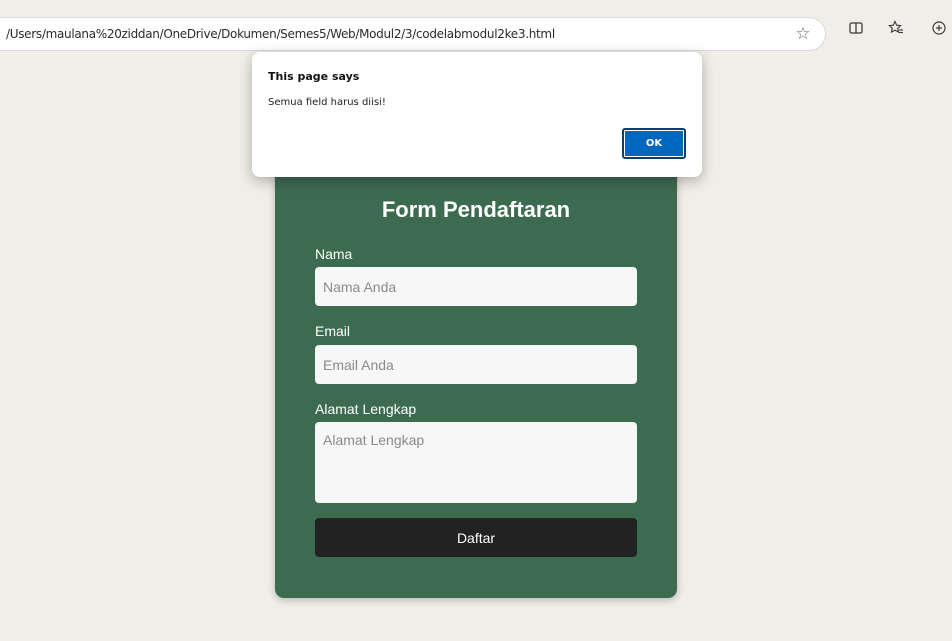 Image resolution: width=952 pixels, height=641 pixels. What do you see at coordinates (654, 143) in the screenshot?
I see `ok-button: OK` at bounding box center [654, 143].